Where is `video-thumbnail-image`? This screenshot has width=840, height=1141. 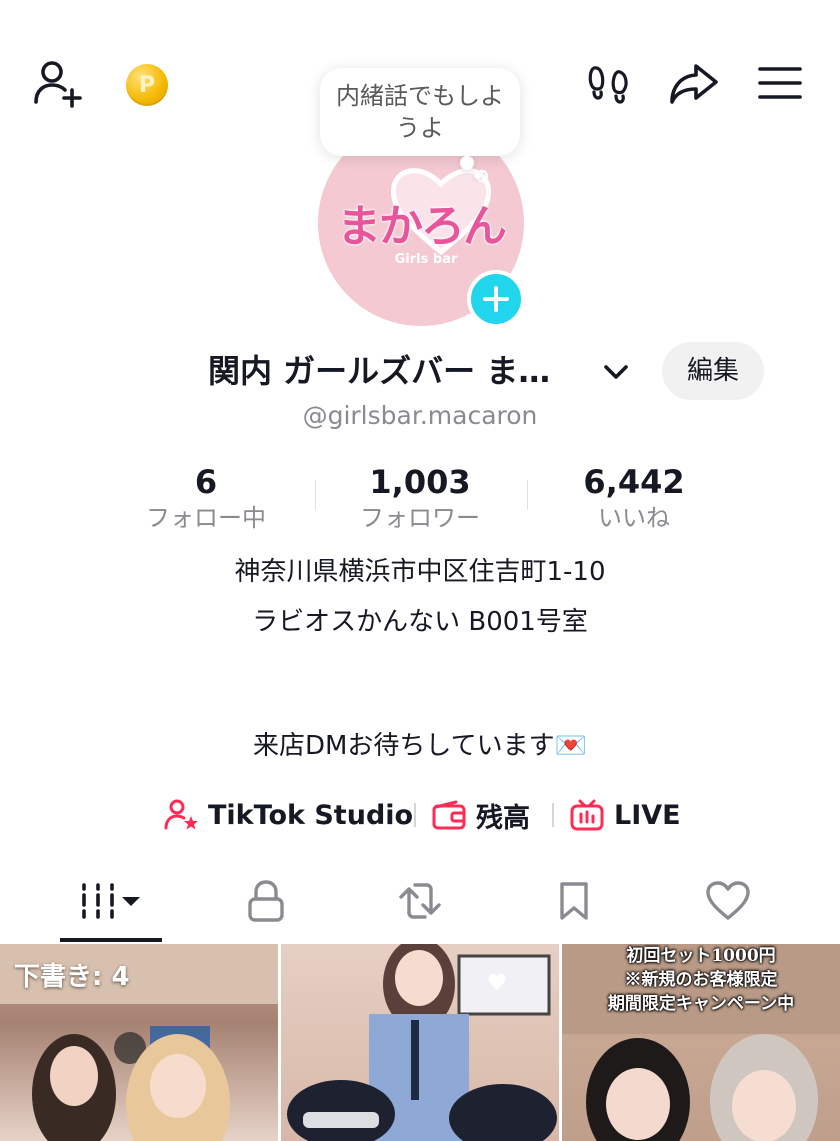
video-thumbnail-image is located at coordinates (422, 1042).